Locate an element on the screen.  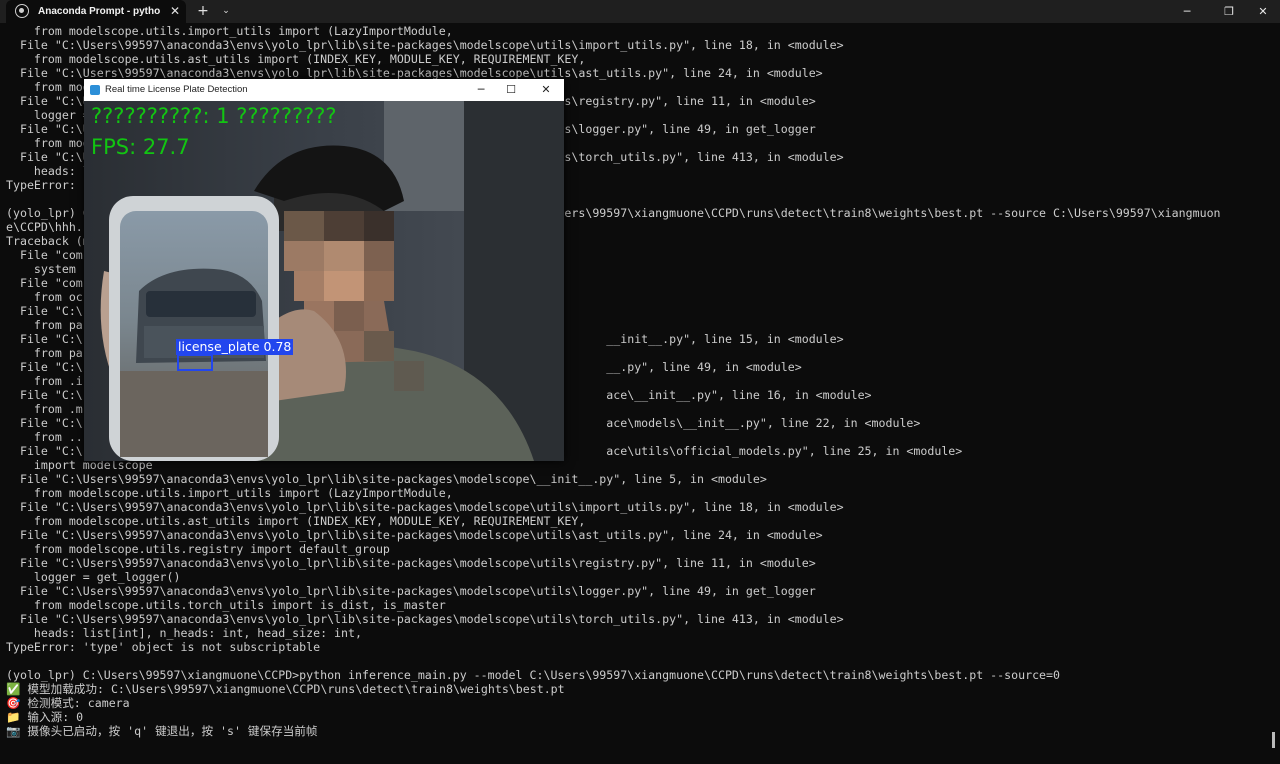
terminal-line: from .m is located at coordinates (44, 409).